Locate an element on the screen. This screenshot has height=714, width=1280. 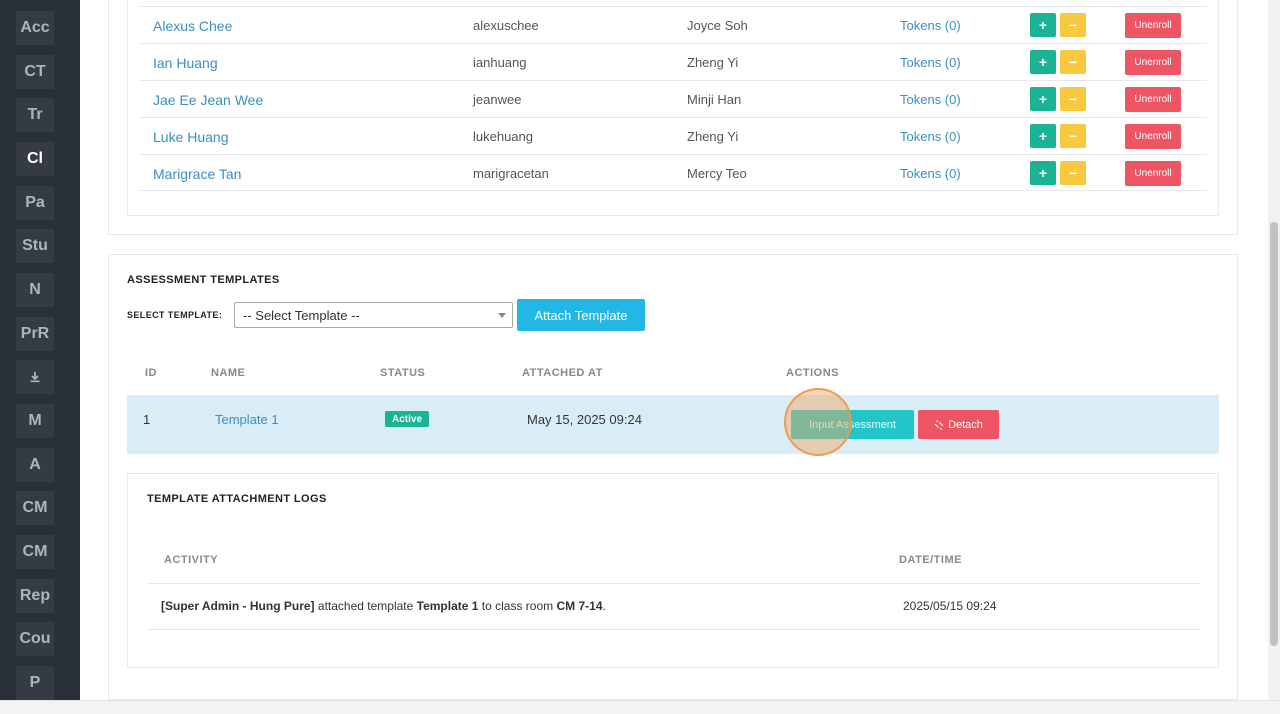
sidebar-item-n: N is located at coordinates (35, 290).